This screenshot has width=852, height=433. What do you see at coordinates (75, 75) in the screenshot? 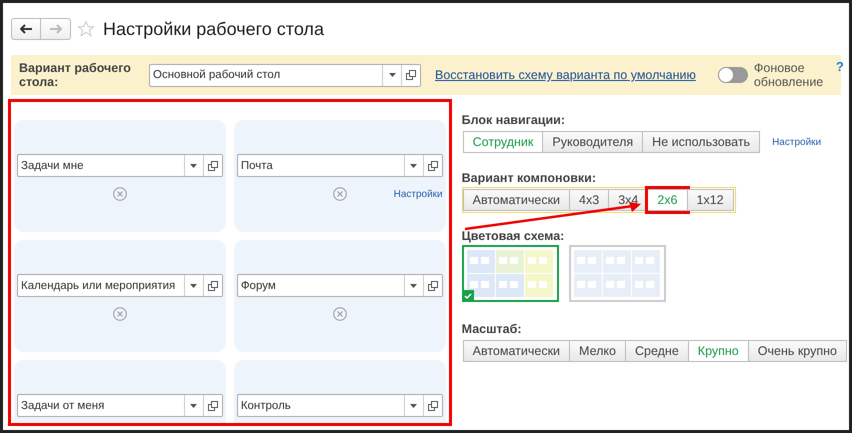
I see `field-label: Вариант рабочего стола:` at bounding box center [75, 75].